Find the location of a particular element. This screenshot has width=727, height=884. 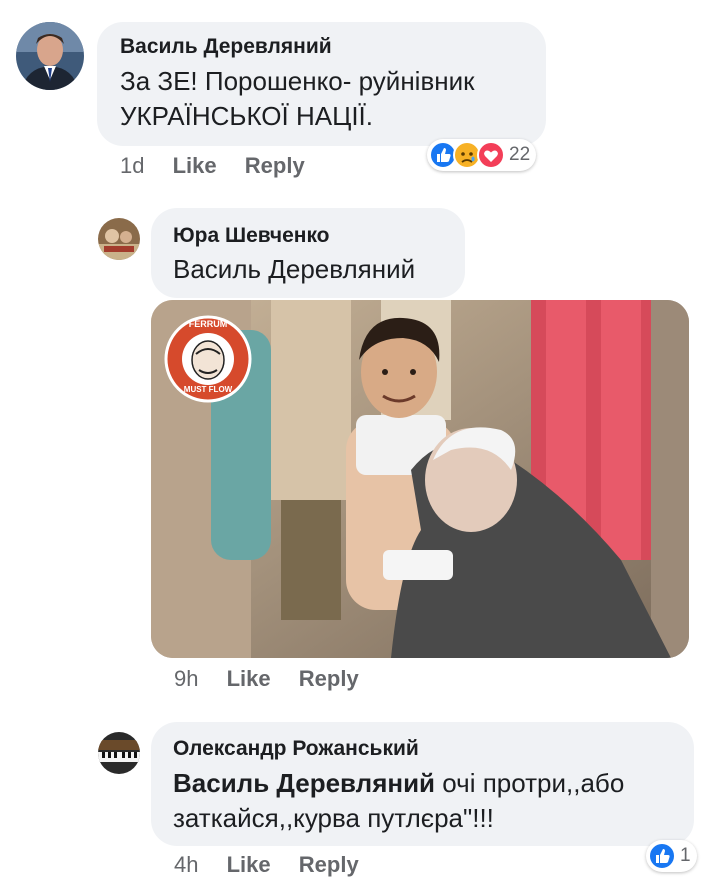

comment-meta: 9h Like Reply is located at coordinates (277, 679).